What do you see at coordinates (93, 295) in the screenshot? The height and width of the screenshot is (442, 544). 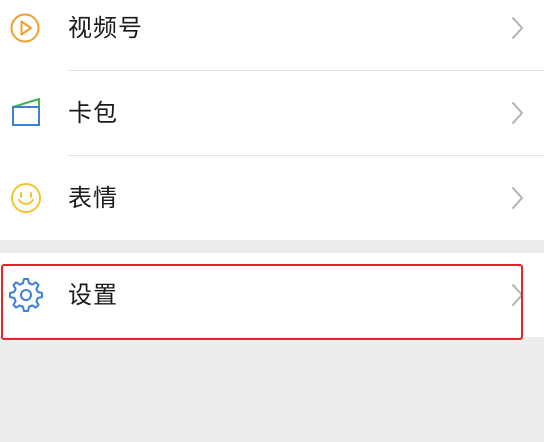 I see `menu-item-label: 设置` at bounding box center [93, 295].